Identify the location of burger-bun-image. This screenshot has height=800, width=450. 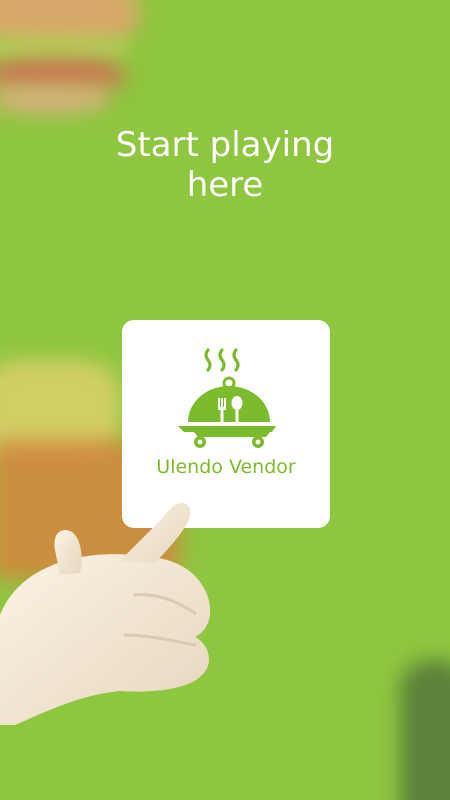
(55, 100).